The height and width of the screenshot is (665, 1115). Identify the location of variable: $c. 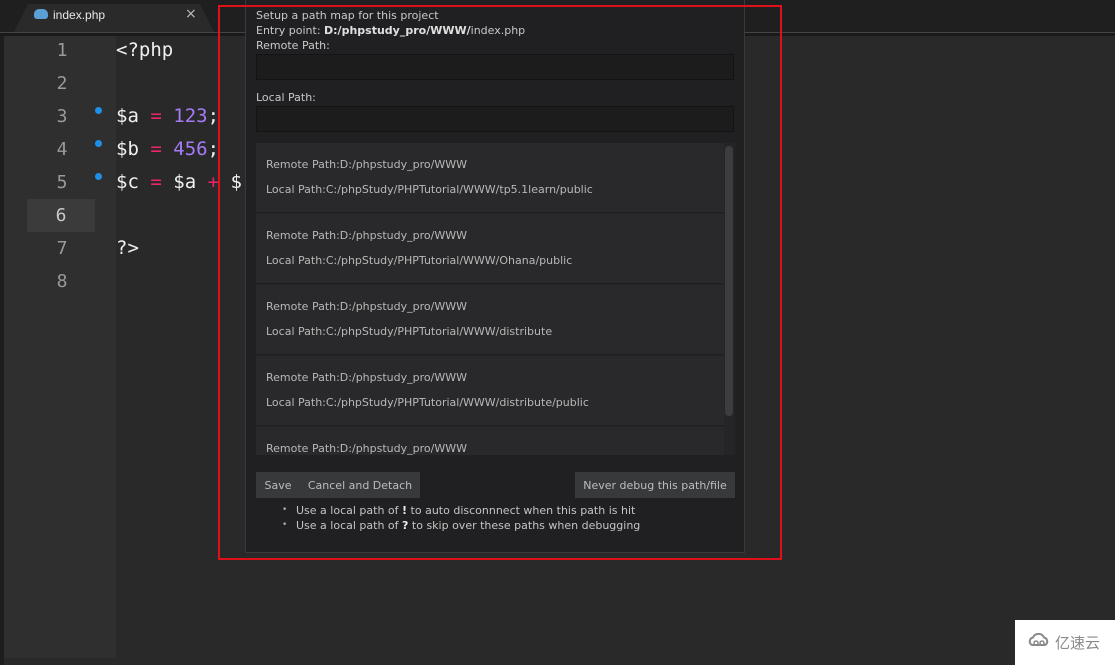
(127, 182).